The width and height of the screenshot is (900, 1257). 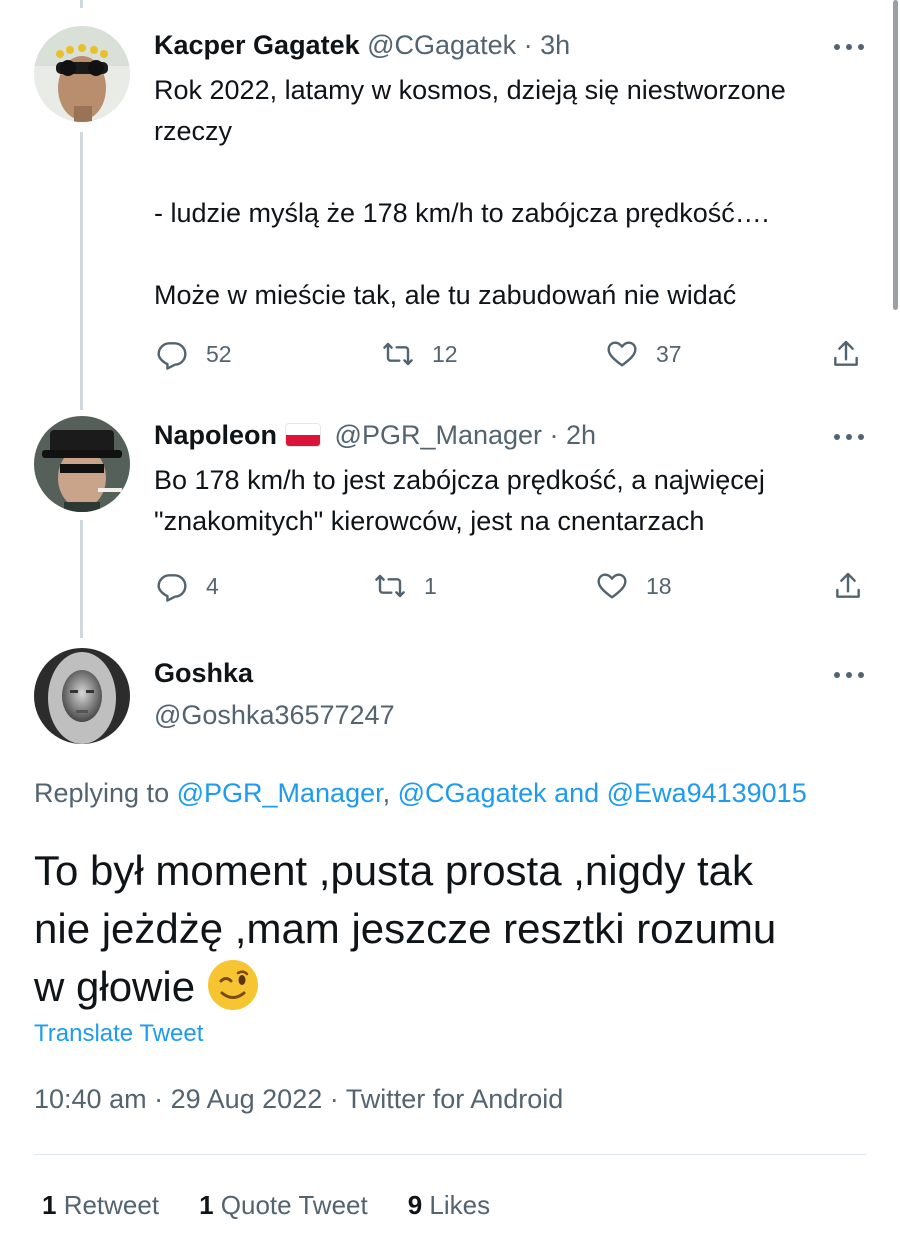 What do you see at coordinates (193, 131) in the screenshot?
I see `tweet-text-line: rzeczy` at bounding box center [193, 131].